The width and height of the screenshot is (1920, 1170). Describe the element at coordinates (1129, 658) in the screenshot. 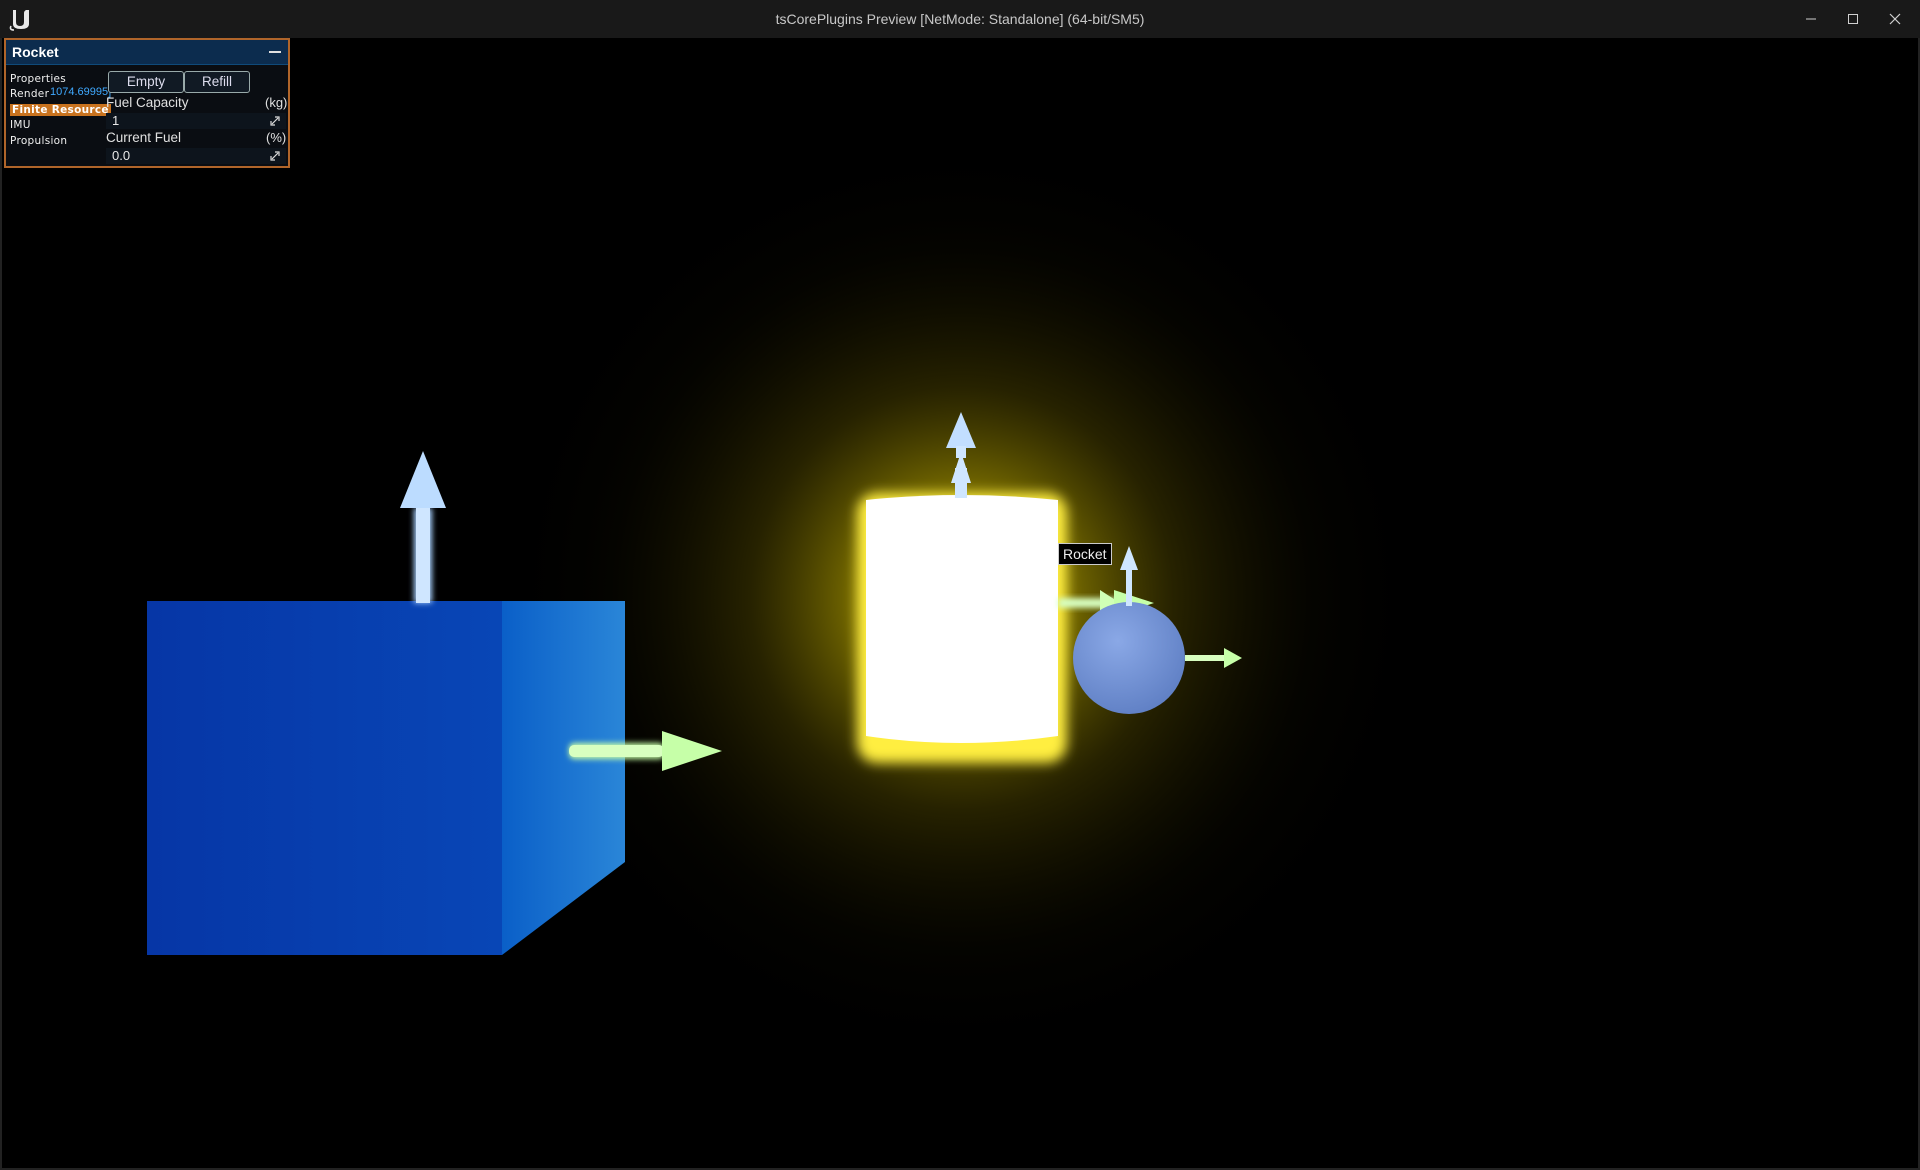

I see `blue-sphere` at that location.